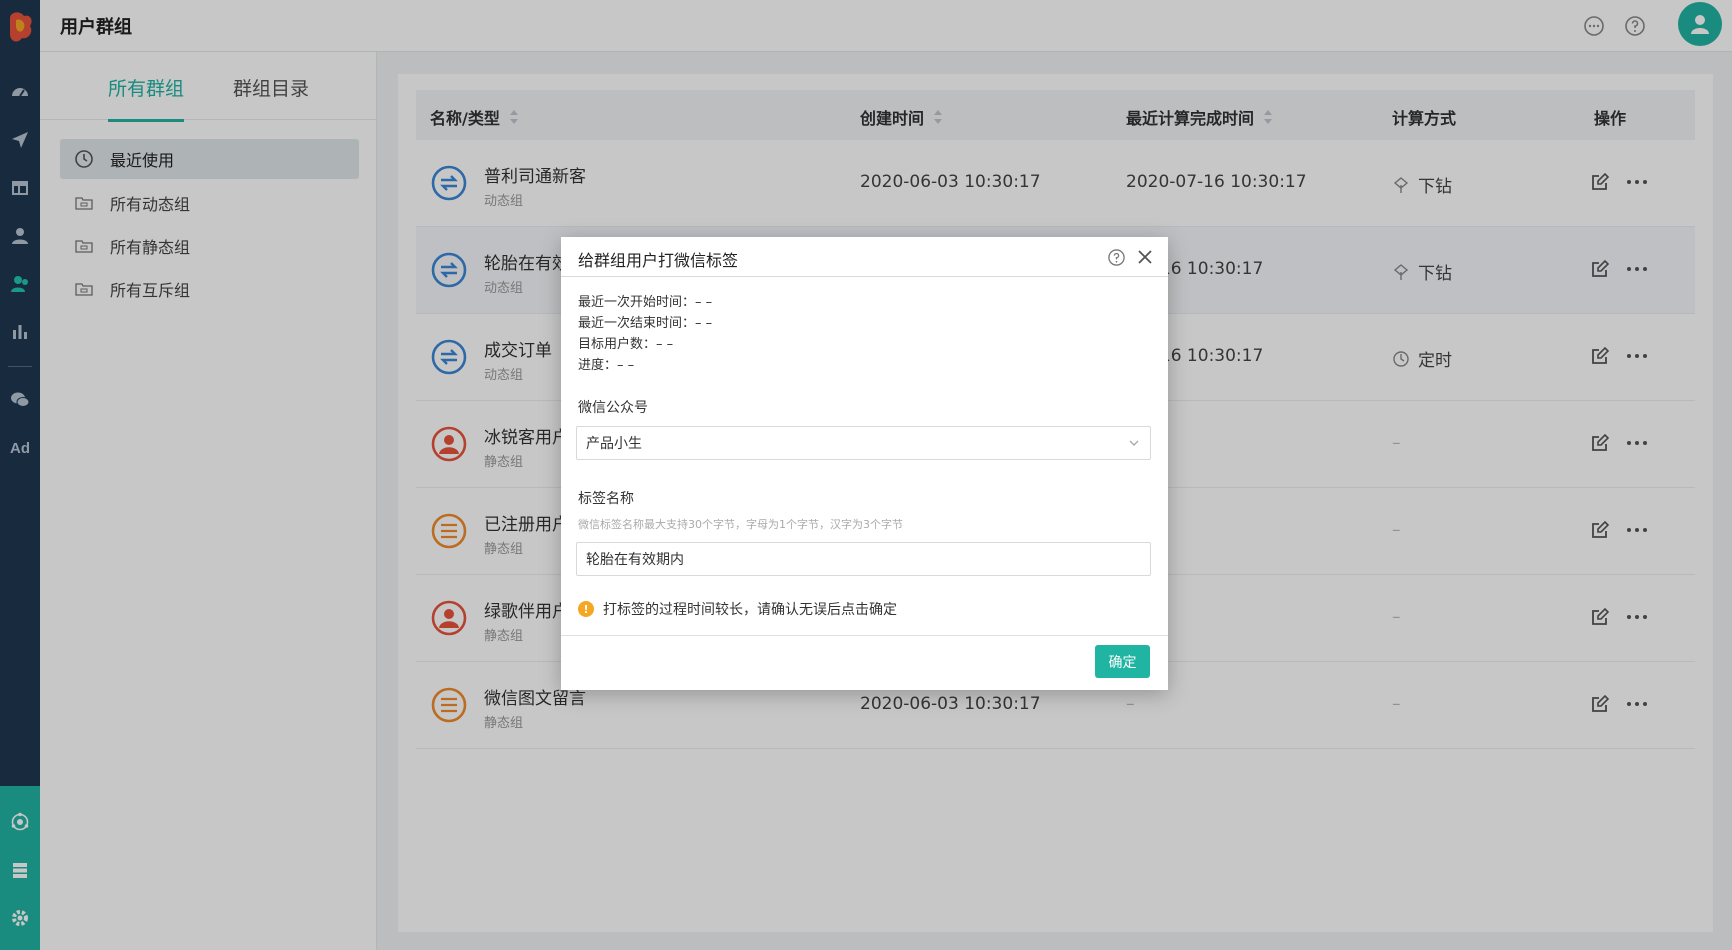 This screenshot has height=950, width=1732. Describe the element at coordinates (1145, 257) in the screenshot. I see `close-icon` at that location.